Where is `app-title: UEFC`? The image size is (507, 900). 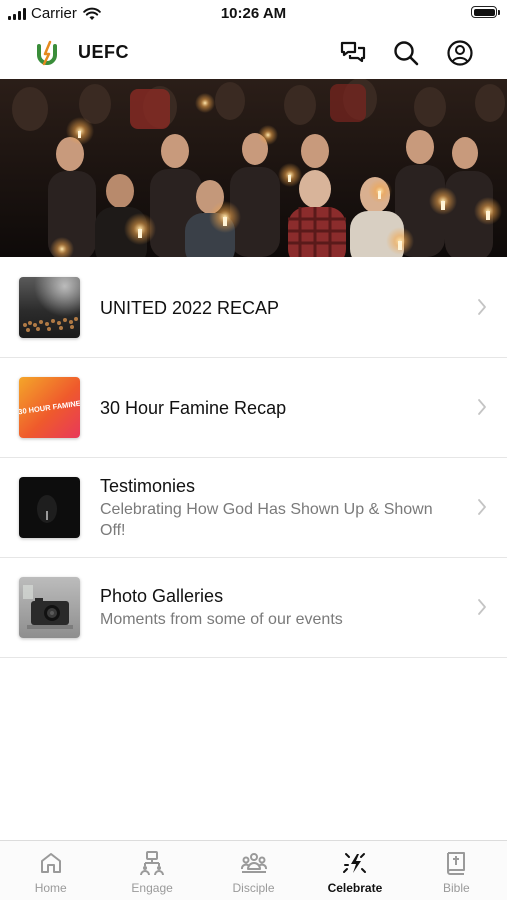 app-title: UEFC is located at coordinates (103, 52).